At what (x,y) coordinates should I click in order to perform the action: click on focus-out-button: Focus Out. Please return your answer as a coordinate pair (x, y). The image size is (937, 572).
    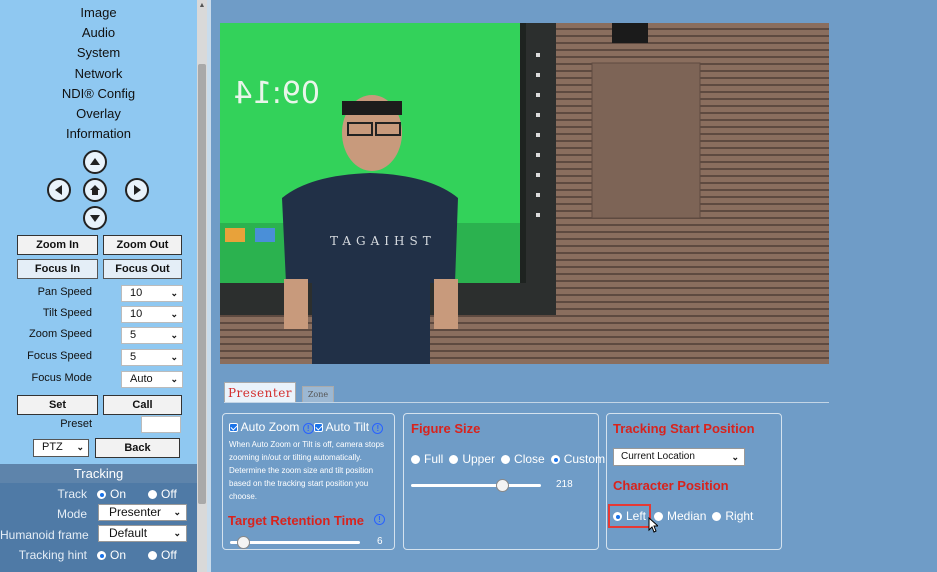
    Looking at the image, I should click on (142, 269).